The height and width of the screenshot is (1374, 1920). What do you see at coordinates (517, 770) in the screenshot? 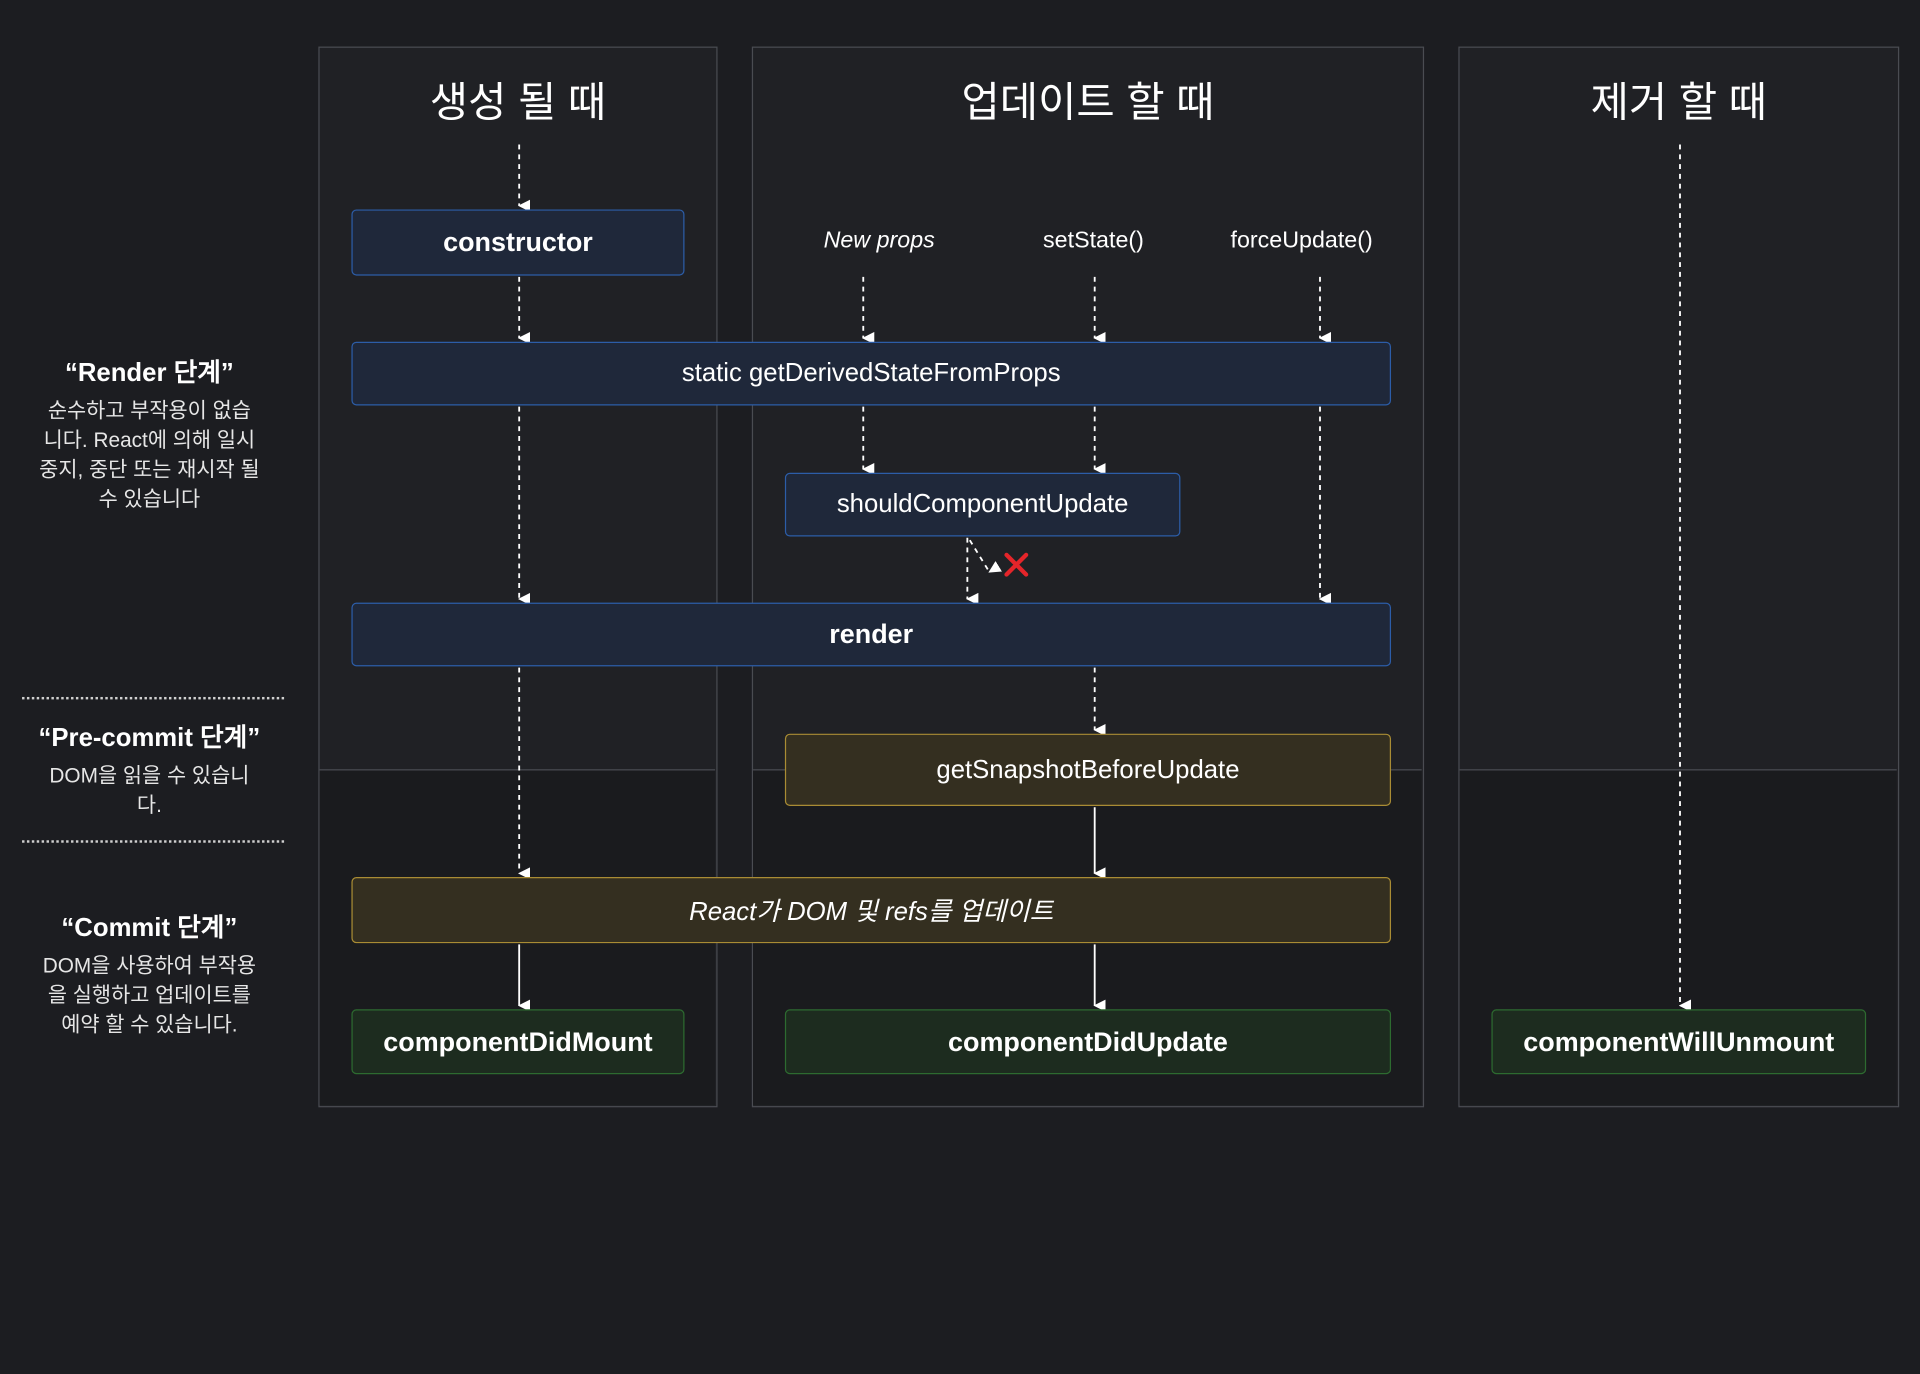
I see `commit-phase-boundary-mount` at bounding box center [517, 770].